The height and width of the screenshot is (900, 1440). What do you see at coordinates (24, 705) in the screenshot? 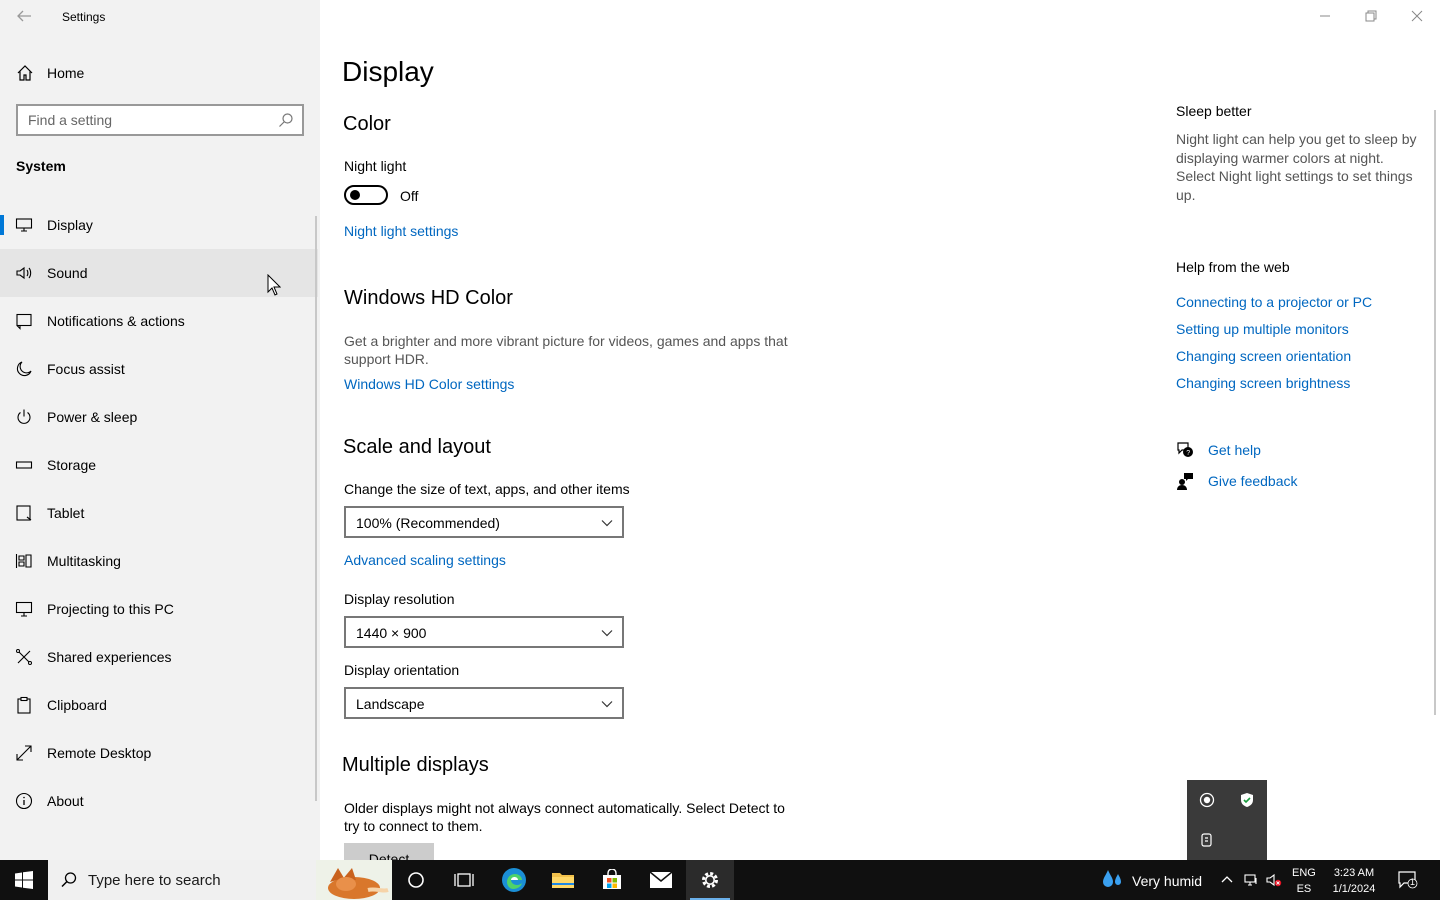
I see `clipboard-icon` at bounding box center [24, 705].